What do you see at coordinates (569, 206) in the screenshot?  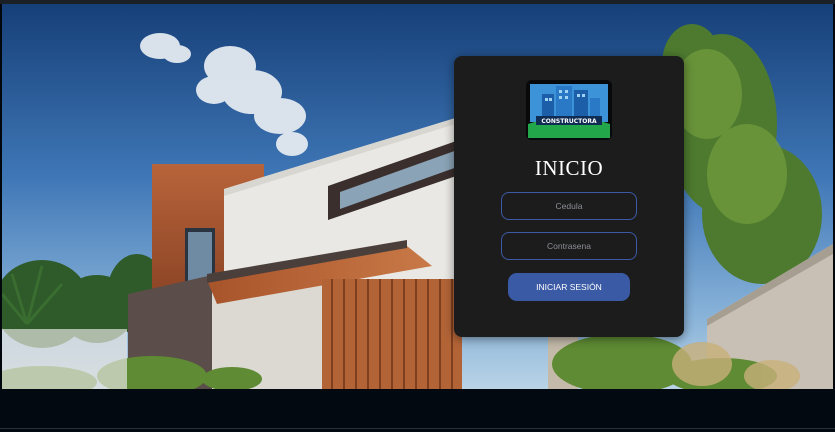 I see `cedula-field` at bounding box center [569, 206].